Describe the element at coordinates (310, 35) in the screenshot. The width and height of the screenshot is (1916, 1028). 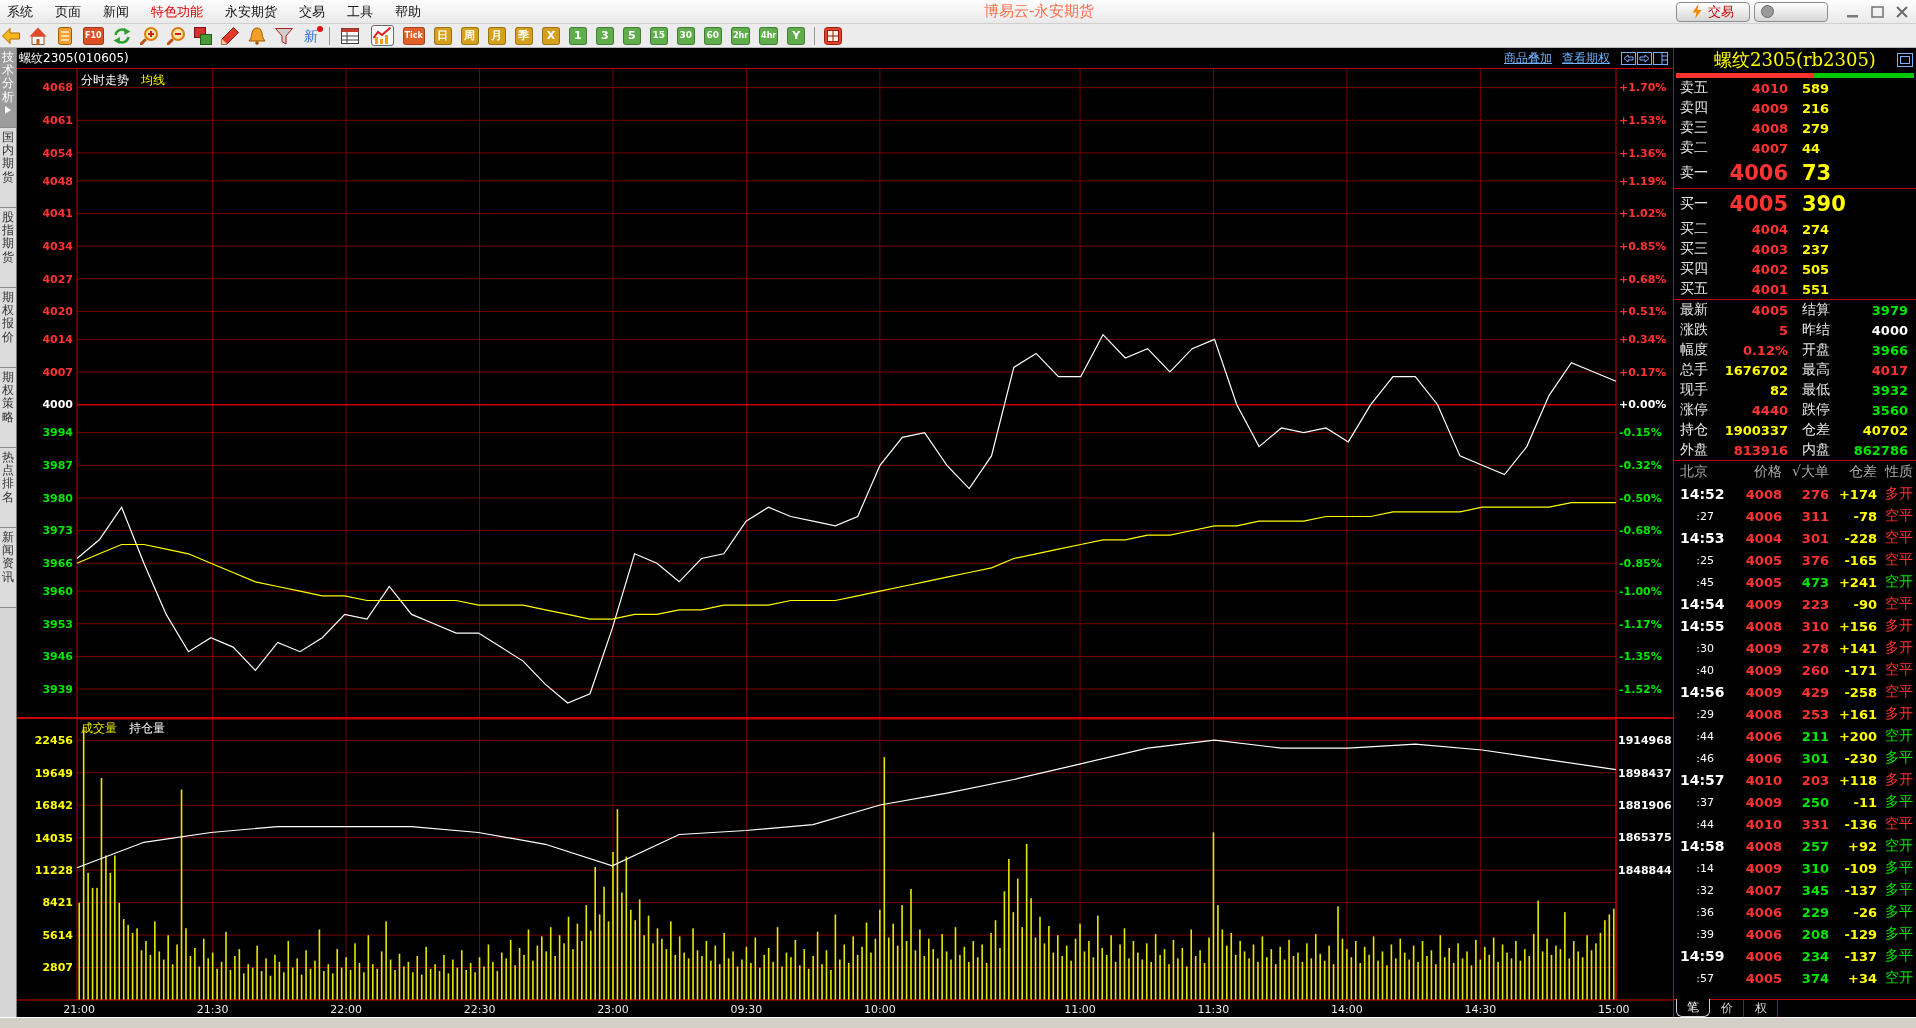
I see `news-button: 新` at that location.